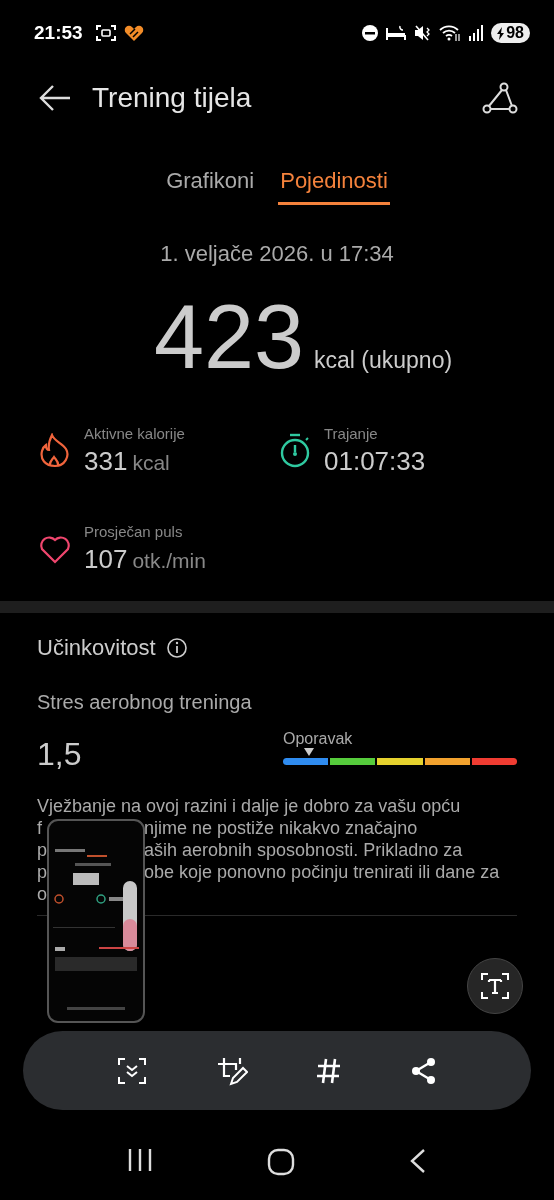 This screenshot has height=1200, width=554. I want to click on metric-label: Trajanje, so click(351, 433).